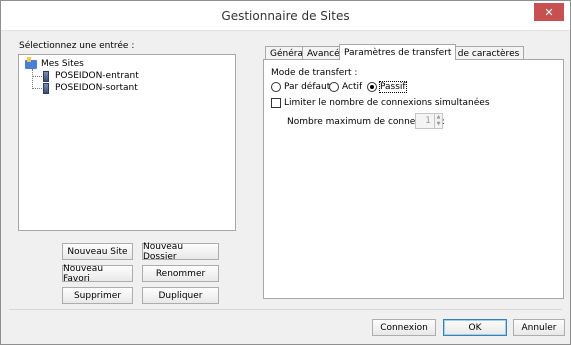 This screenshot has width=571, height=345. I want to click on new-folder-button: Nouveau Dossier, so click(180, 252).